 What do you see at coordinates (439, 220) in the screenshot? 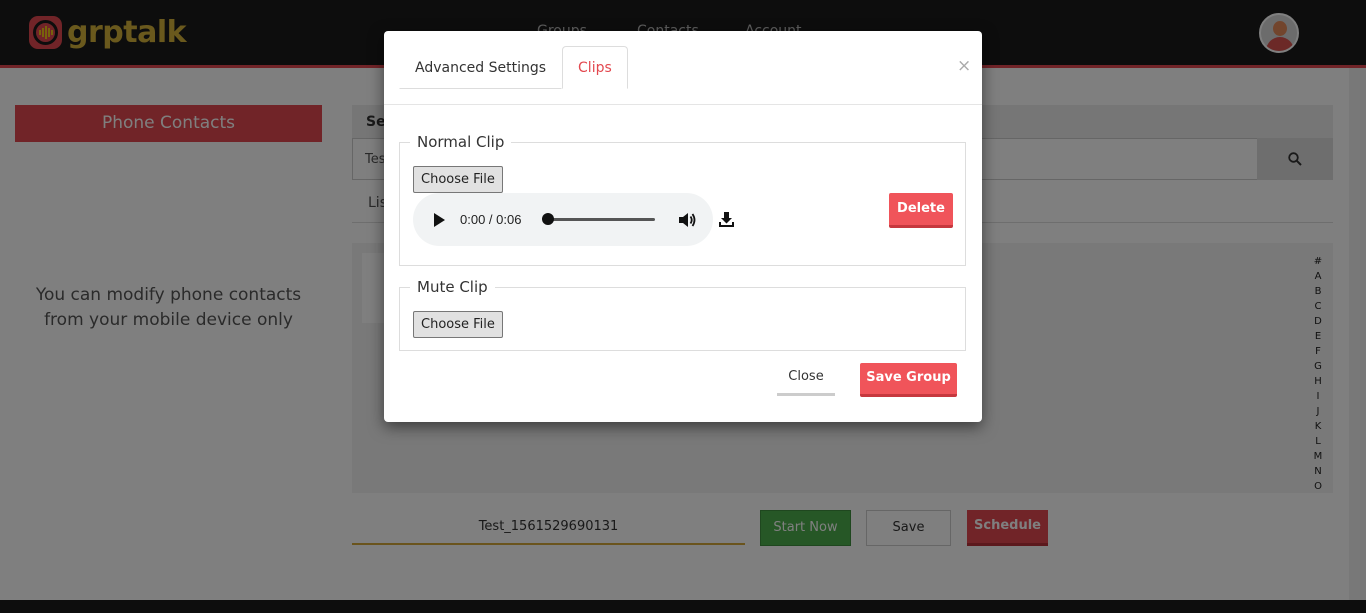
I see `play-icon` at bounding box center [439, 220].